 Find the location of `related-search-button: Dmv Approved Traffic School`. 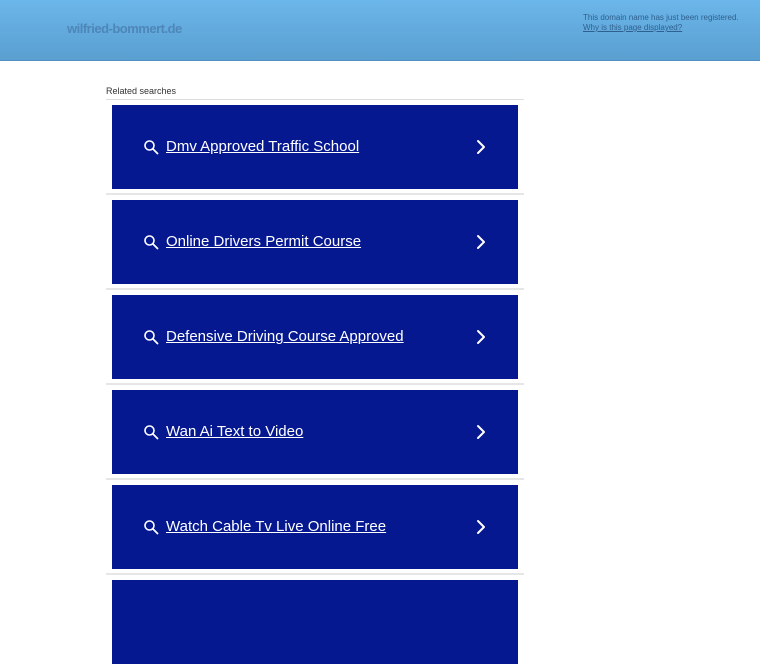

related-search-button: Dmv Approved Traffic School is located at coordinates (315, 147).